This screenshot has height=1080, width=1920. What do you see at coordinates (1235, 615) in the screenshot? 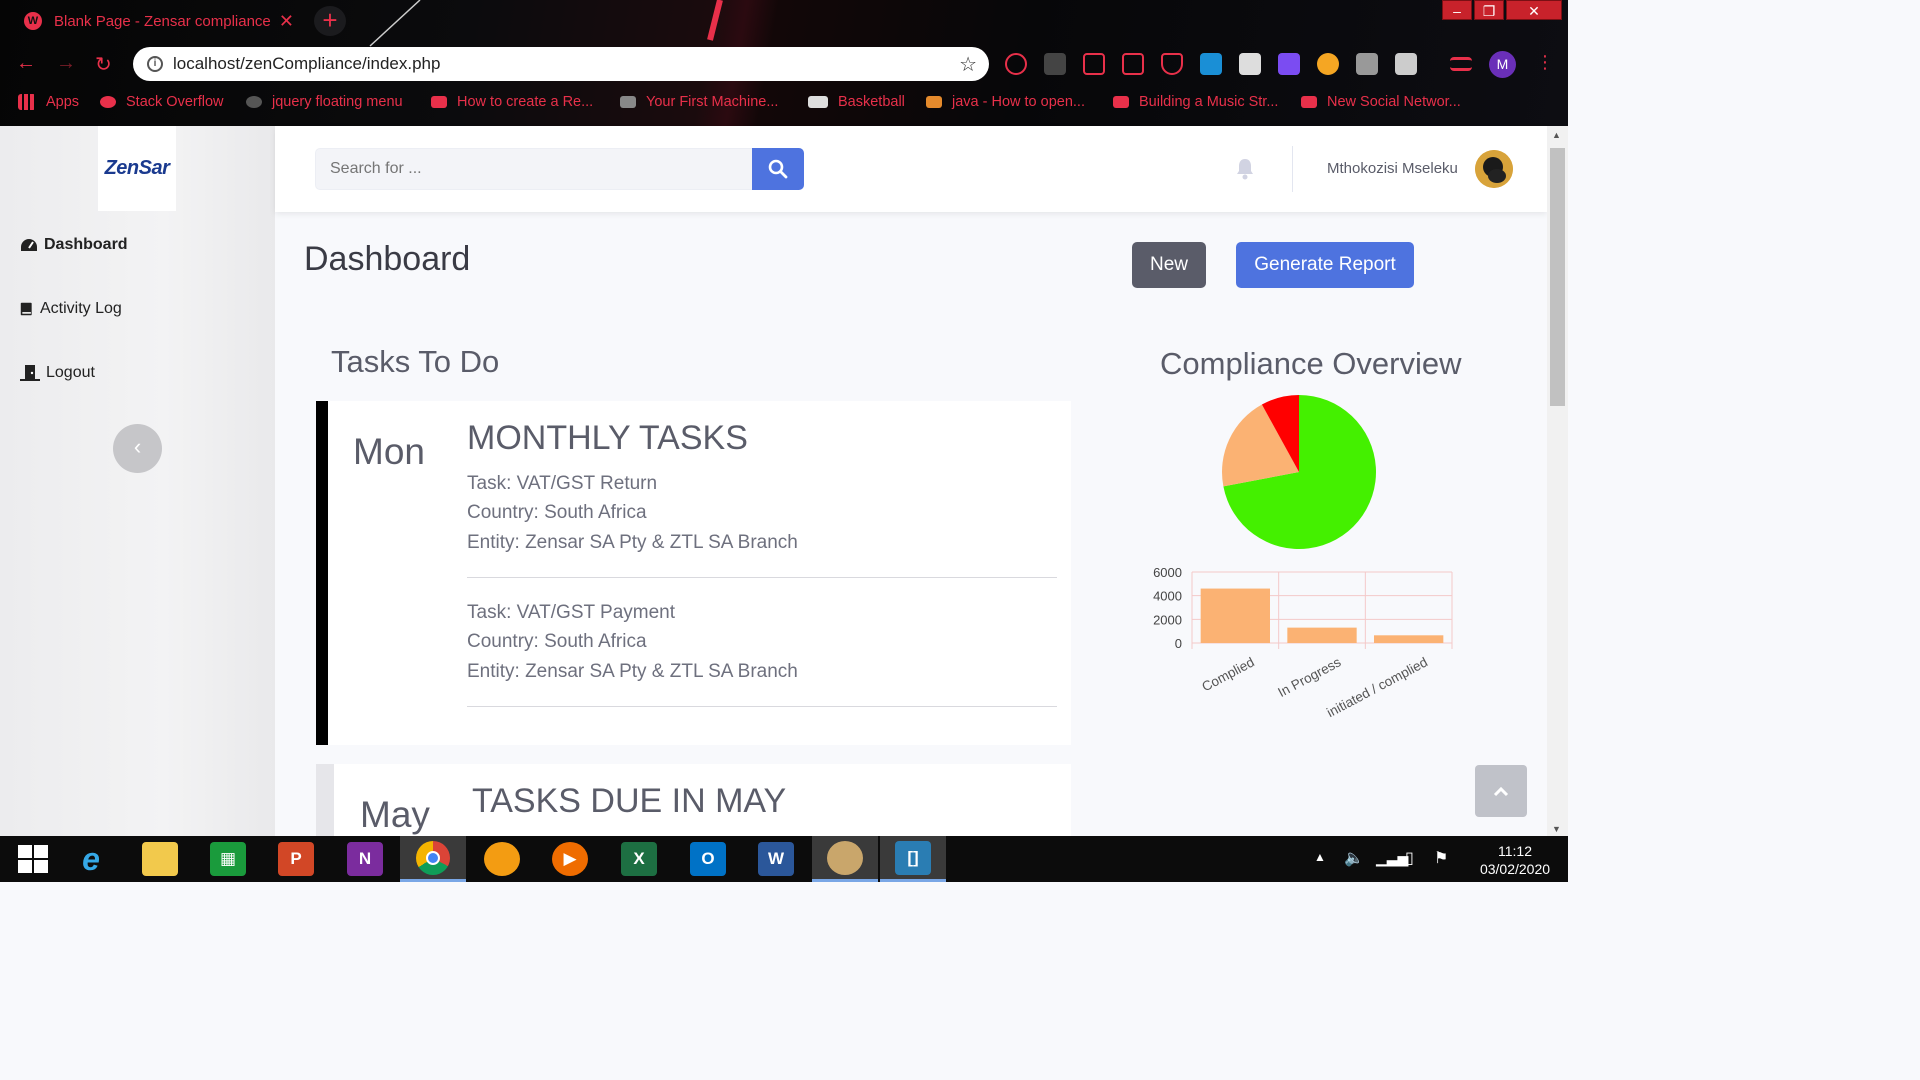
I see `bar-complied` at bounding box center [1235, 615].